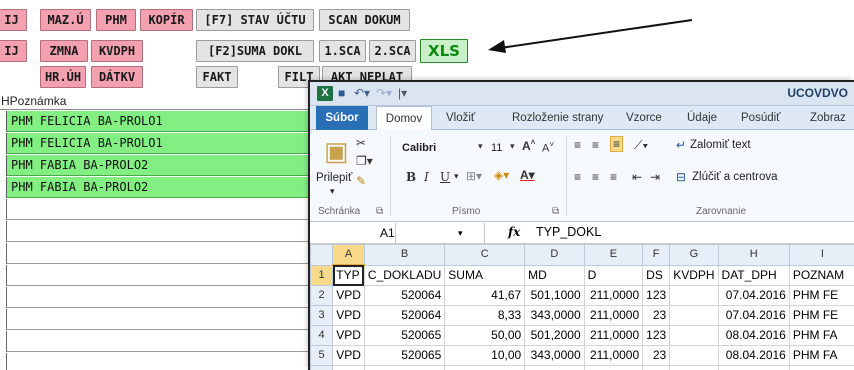 The width and height of the screenshot is (854, 370). Describe the element at coordinates (64, 51) in the screenshot. I see `btn-change: ZMNA` at that location.